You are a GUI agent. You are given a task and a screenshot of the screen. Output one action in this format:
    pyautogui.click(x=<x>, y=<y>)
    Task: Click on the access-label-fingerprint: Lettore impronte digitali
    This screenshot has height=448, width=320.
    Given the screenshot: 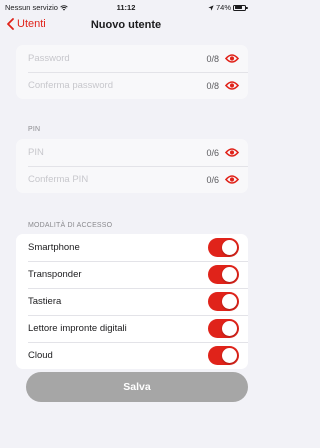 What is the action you would take?
    pyautogui.click(x=77, y=328)
    